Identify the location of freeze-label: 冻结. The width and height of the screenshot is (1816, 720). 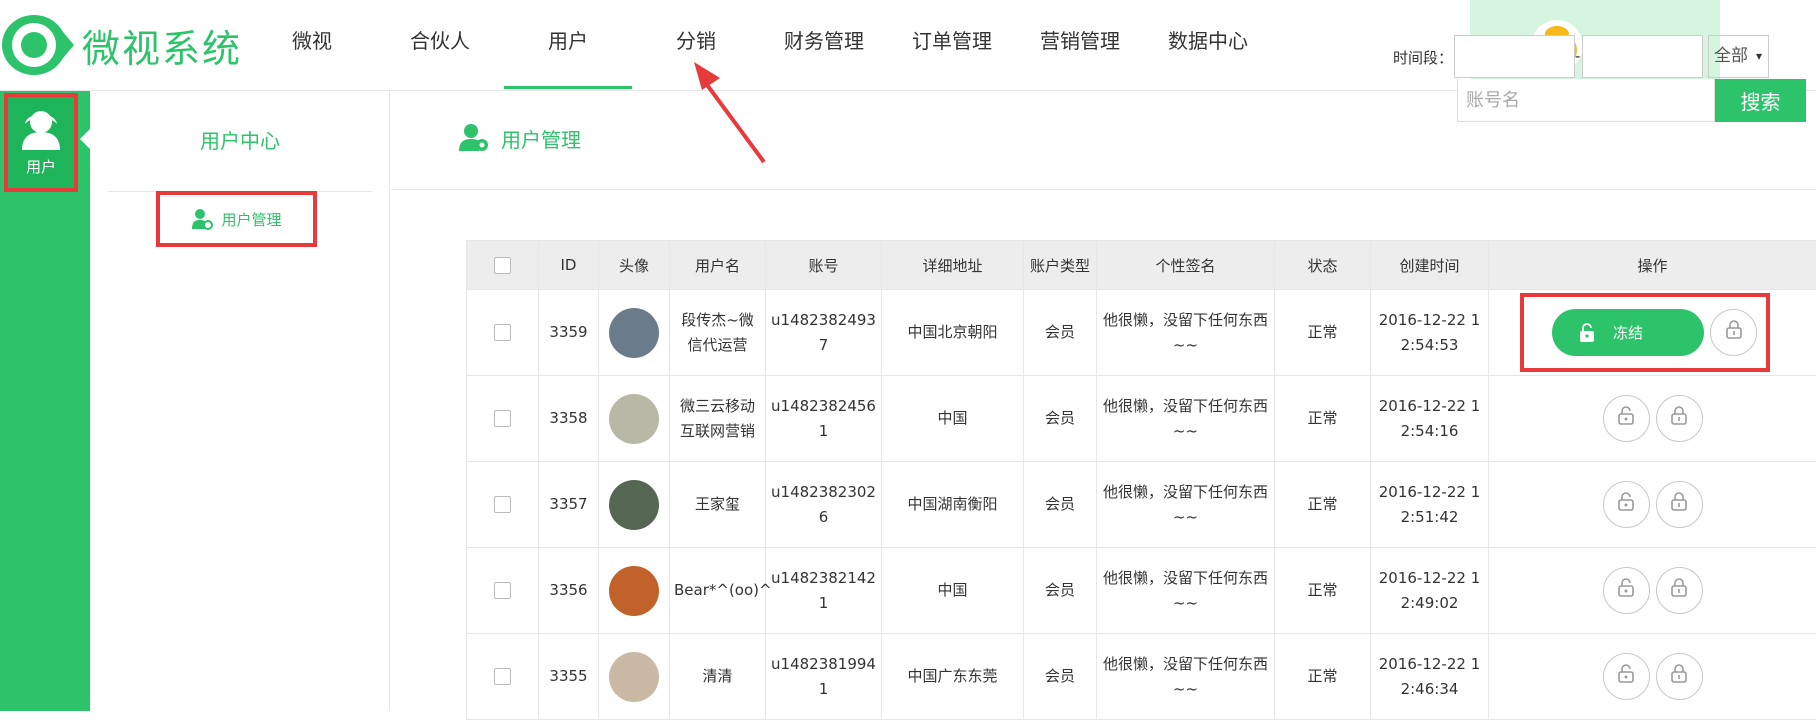
(1628, 332).